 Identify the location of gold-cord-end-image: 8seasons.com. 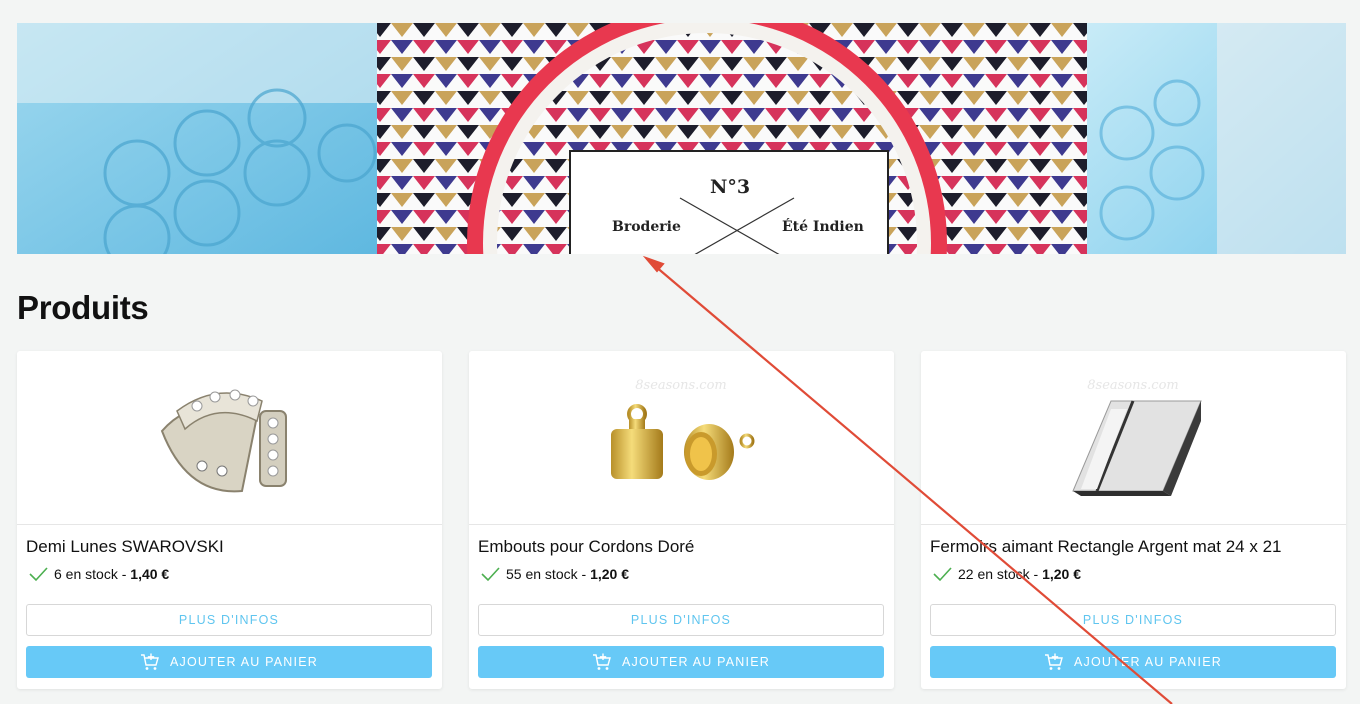
(683, 429).